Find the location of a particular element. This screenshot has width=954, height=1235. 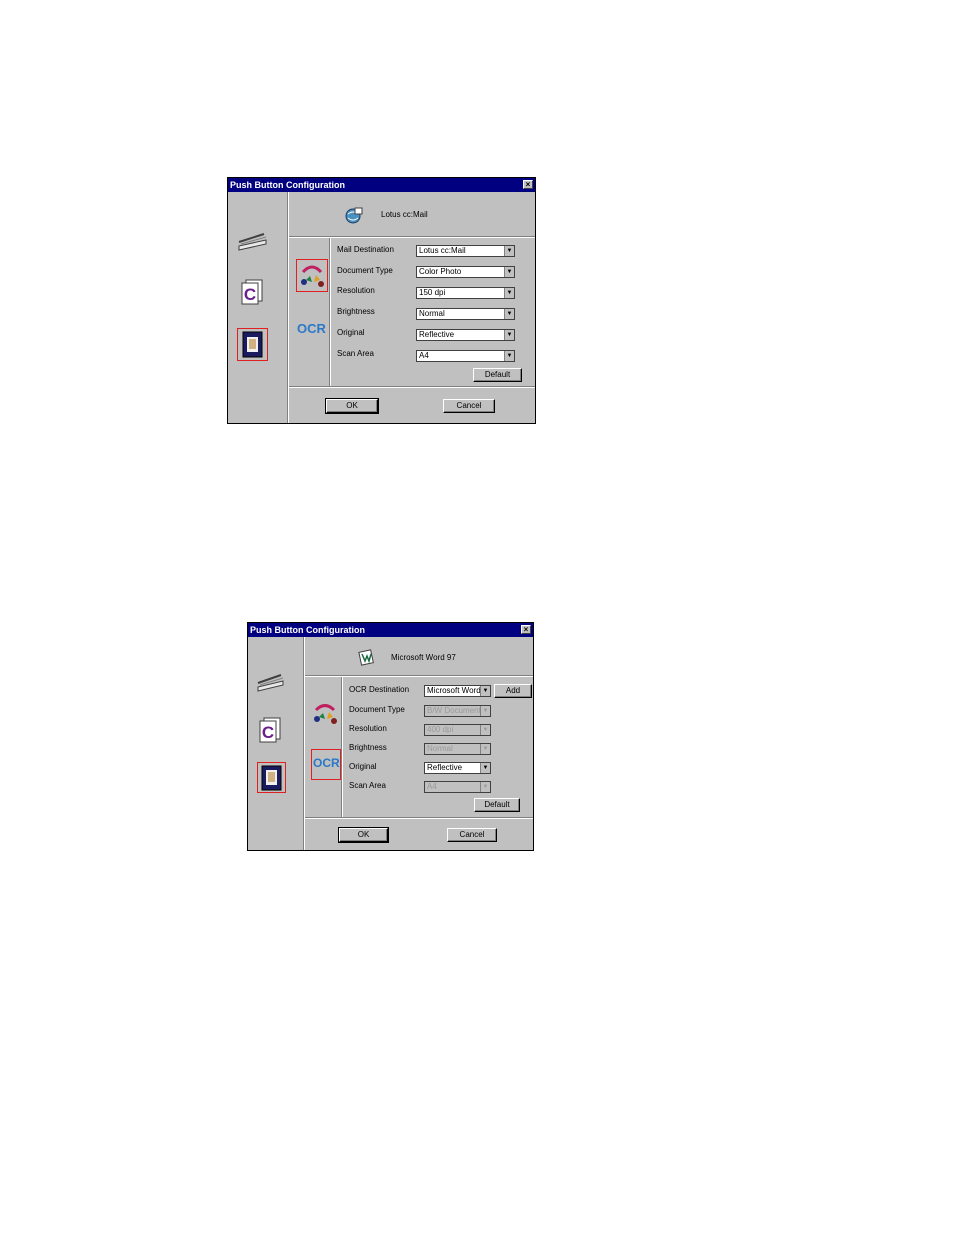

document-type-select: B/W Document ▼ is located at coordinates (457, 711).